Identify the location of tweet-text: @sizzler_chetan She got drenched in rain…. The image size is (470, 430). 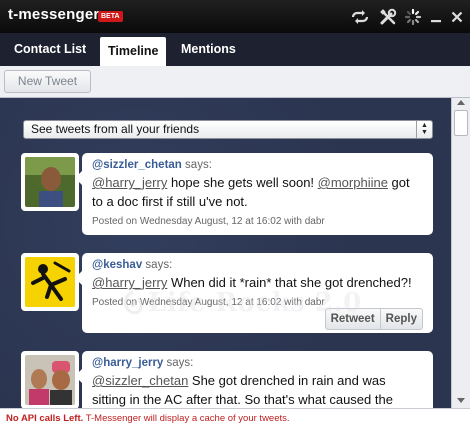
(257, 389).